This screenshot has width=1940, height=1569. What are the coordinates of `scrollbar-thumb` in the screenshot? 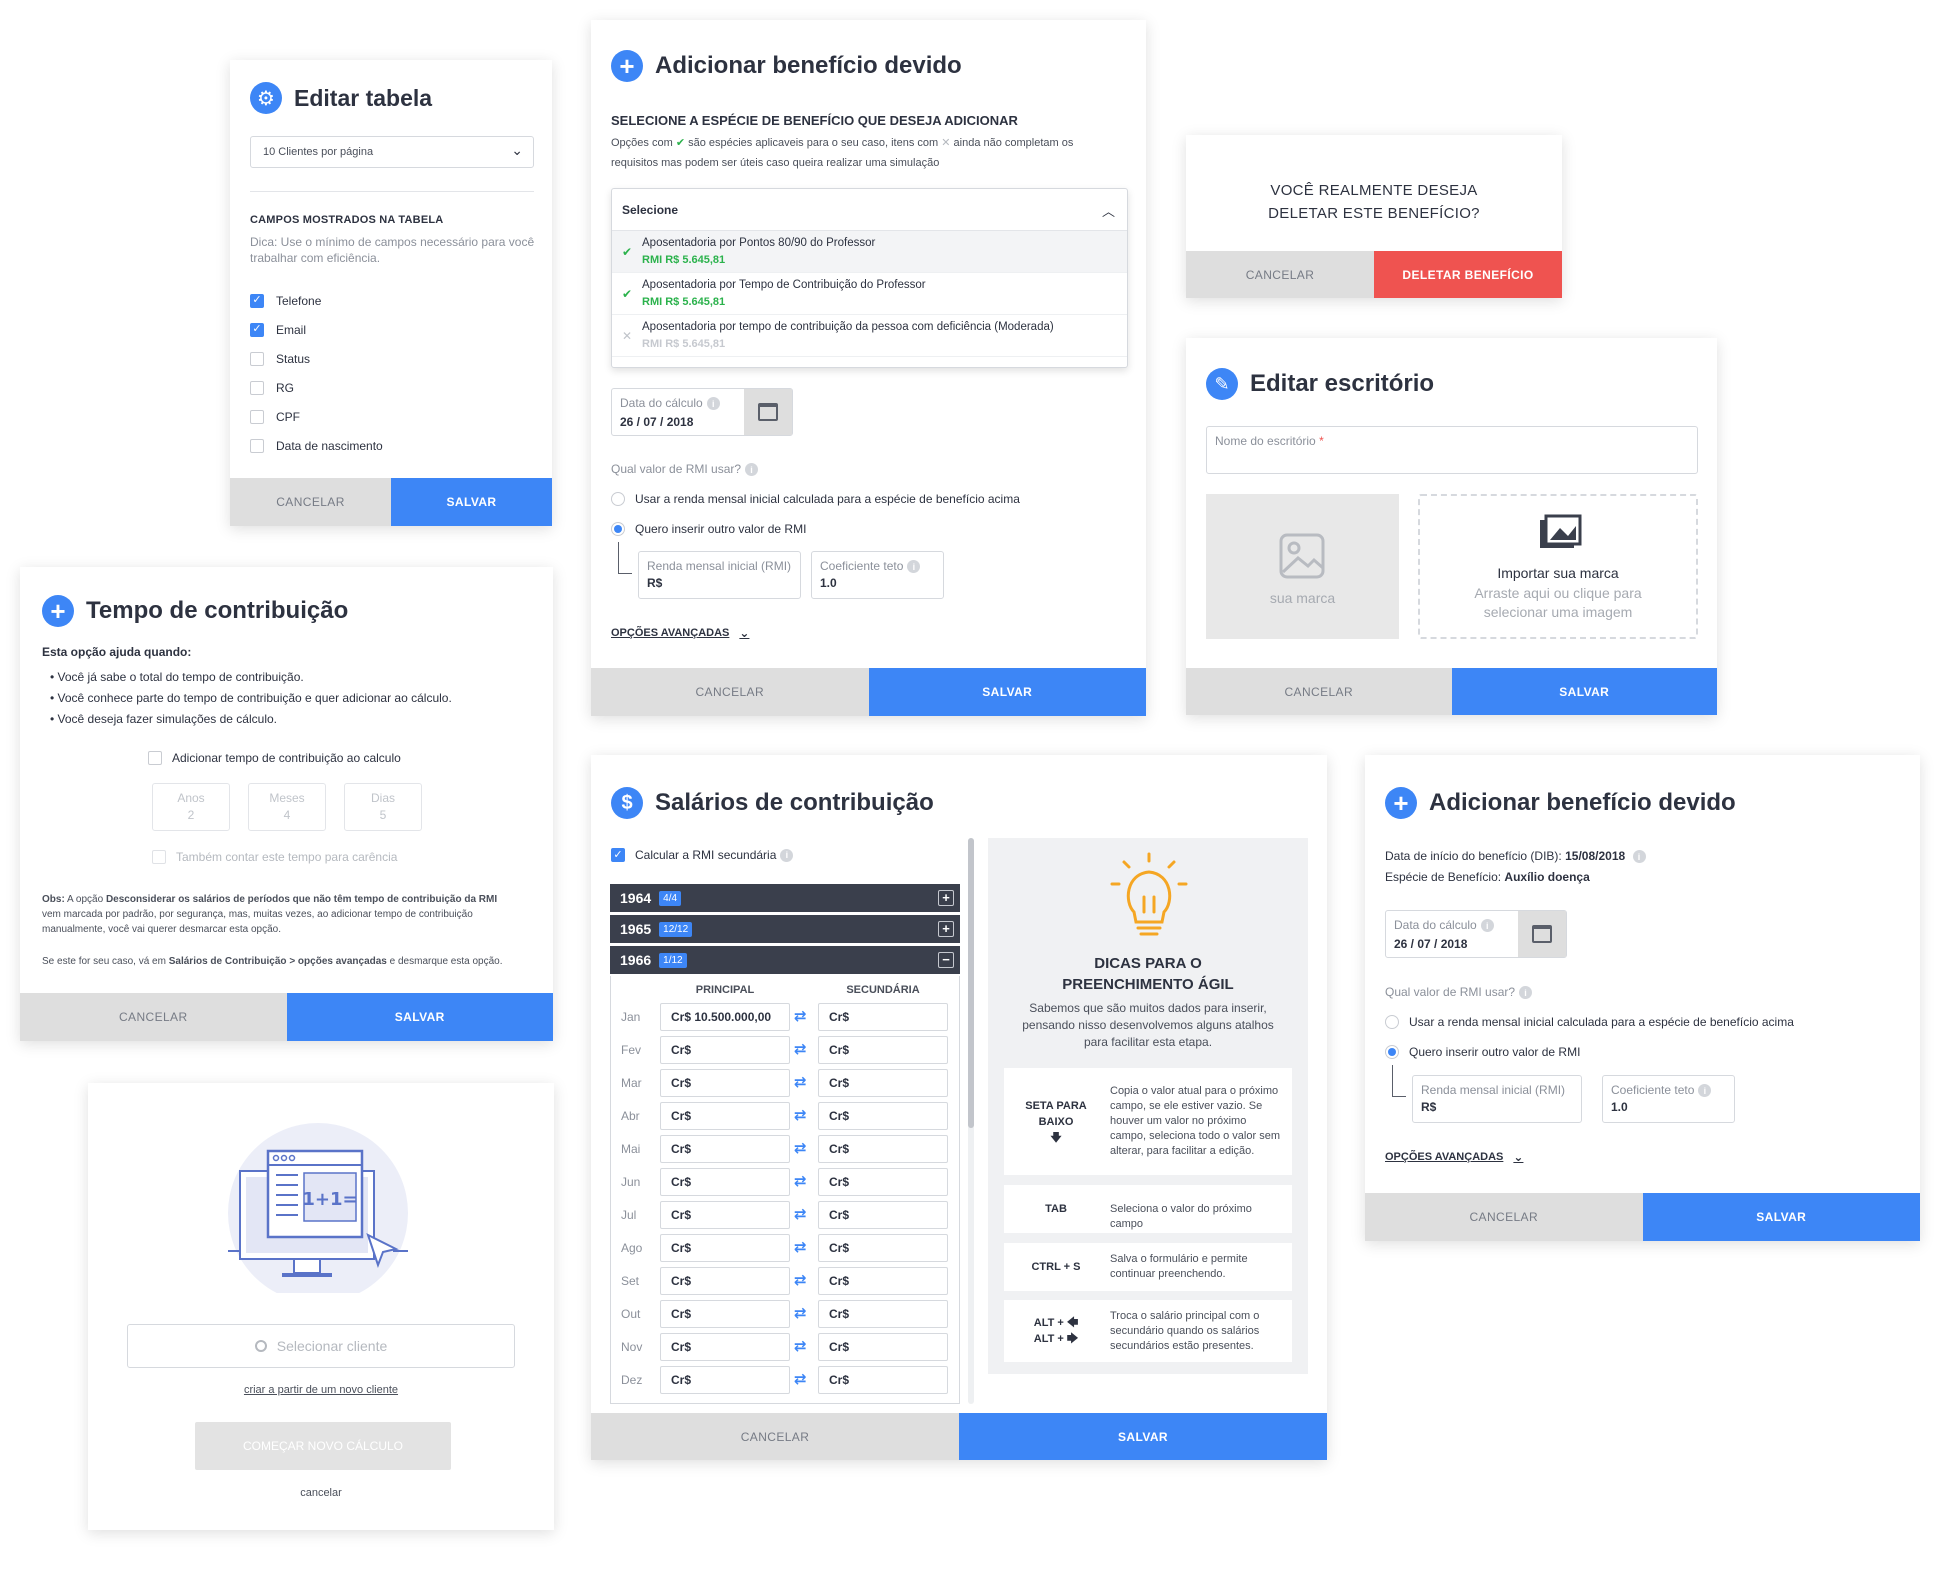 It's located at (971, 983).